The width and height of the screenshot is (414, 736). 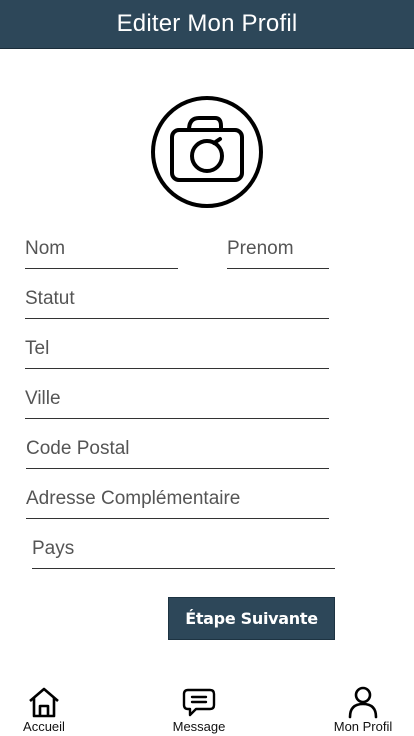 What do you see at coordinates (44, 702) in the screenshot?
I see `home-icon` at bounding box center [44, 702].